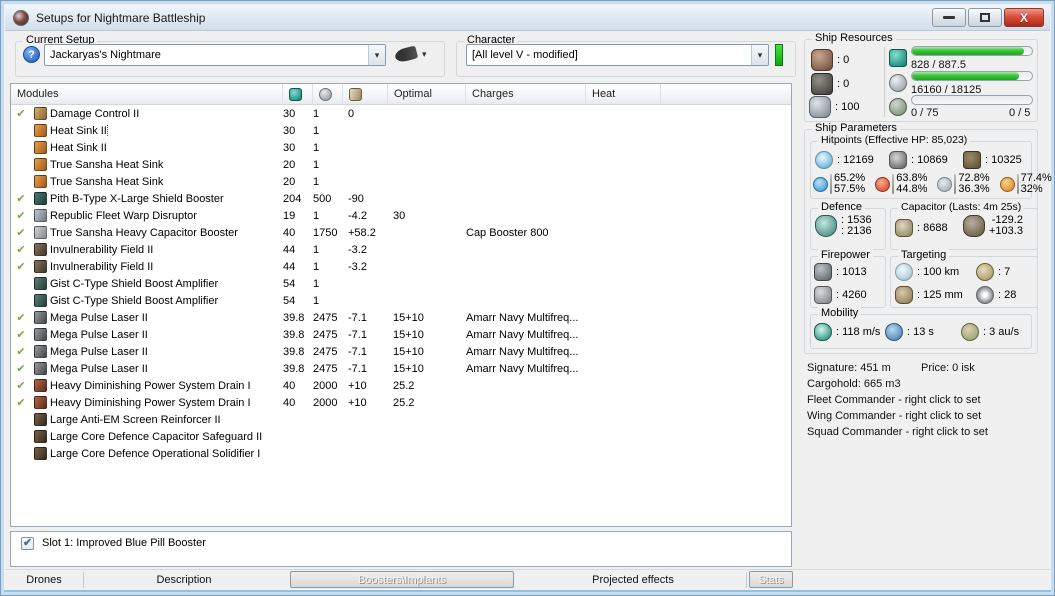  I want to click on squad-commander-text: Squad Commander - right click to set, so click(897, 432).